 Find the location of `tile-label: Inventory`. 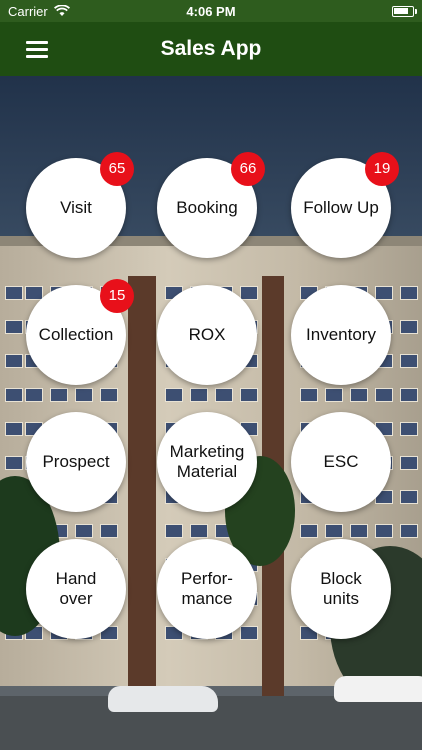

tile-label: Inventory is located at coordinates (341, 334).